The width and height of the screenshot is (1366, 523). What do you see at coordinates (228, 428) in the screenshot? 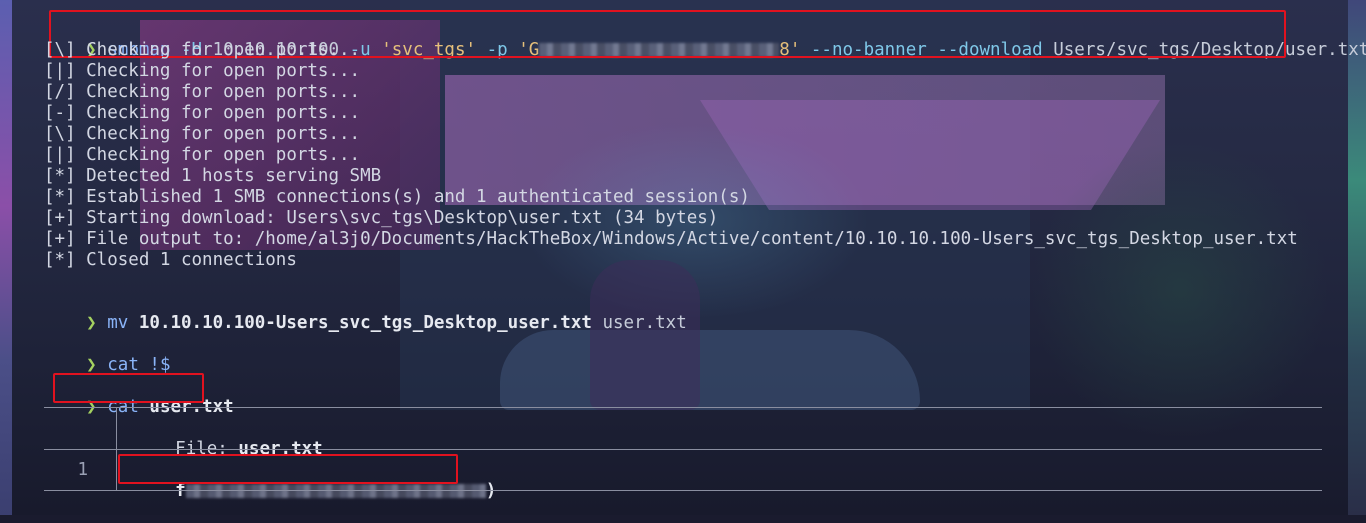
I see `bat-file-header: File: user.txt` at bounding box center [228, 428].